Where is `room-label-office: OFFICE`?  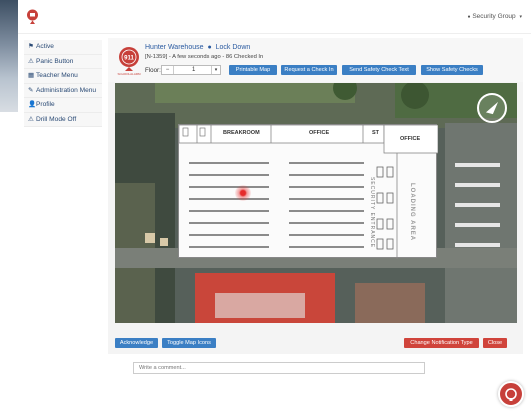
room-label-office: OFFICE is located at coordinates (319, 133).